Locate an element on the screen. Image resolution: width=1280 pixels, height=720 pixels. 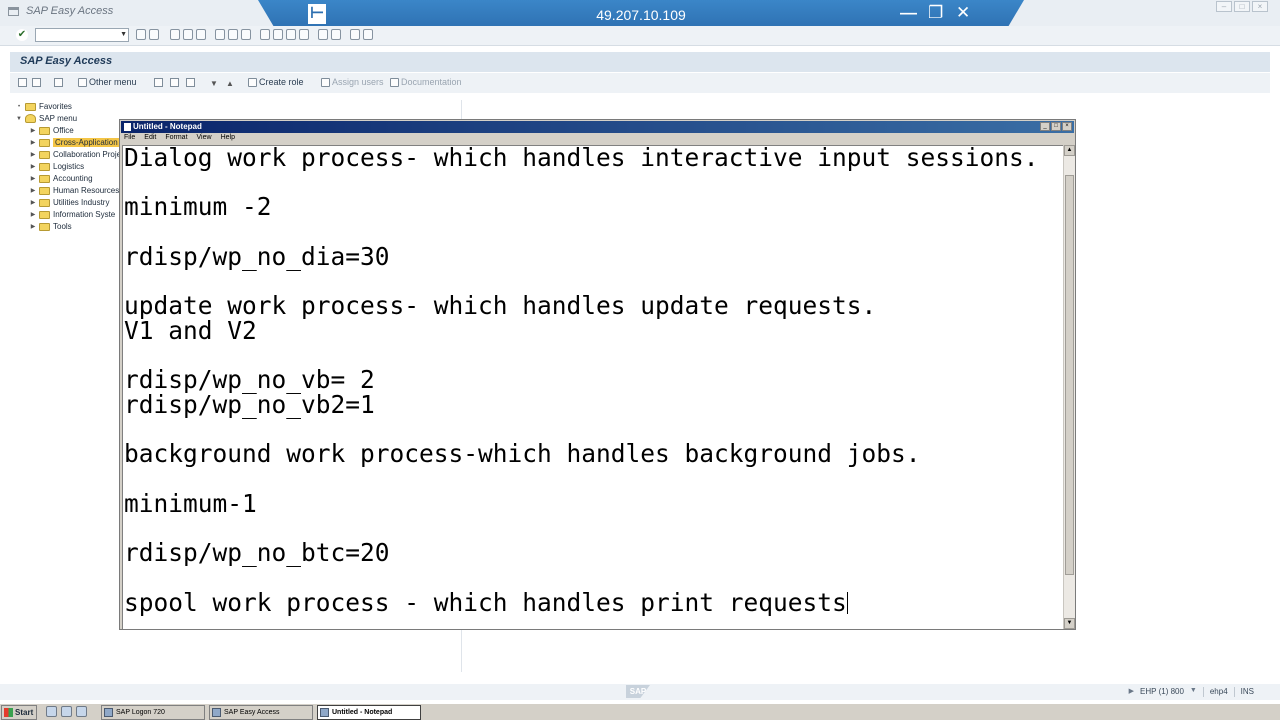
task-app-icon is located at coordinates (216, 712).